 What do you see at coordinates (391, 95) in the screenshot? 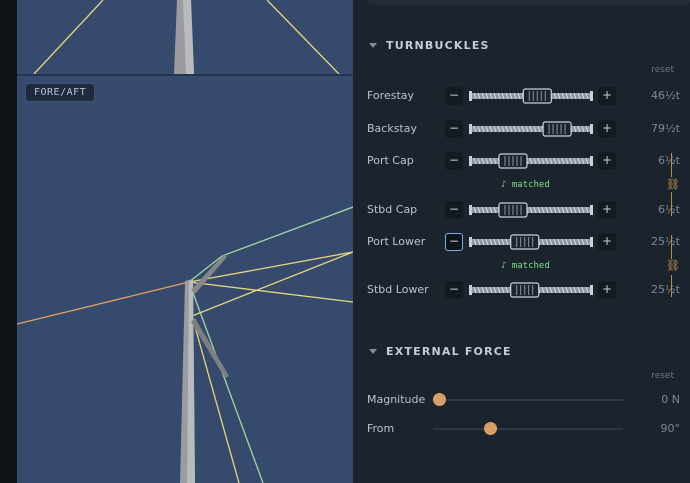
I see `turnbuckle-label: Forestay` at bounding box center [391, 95].